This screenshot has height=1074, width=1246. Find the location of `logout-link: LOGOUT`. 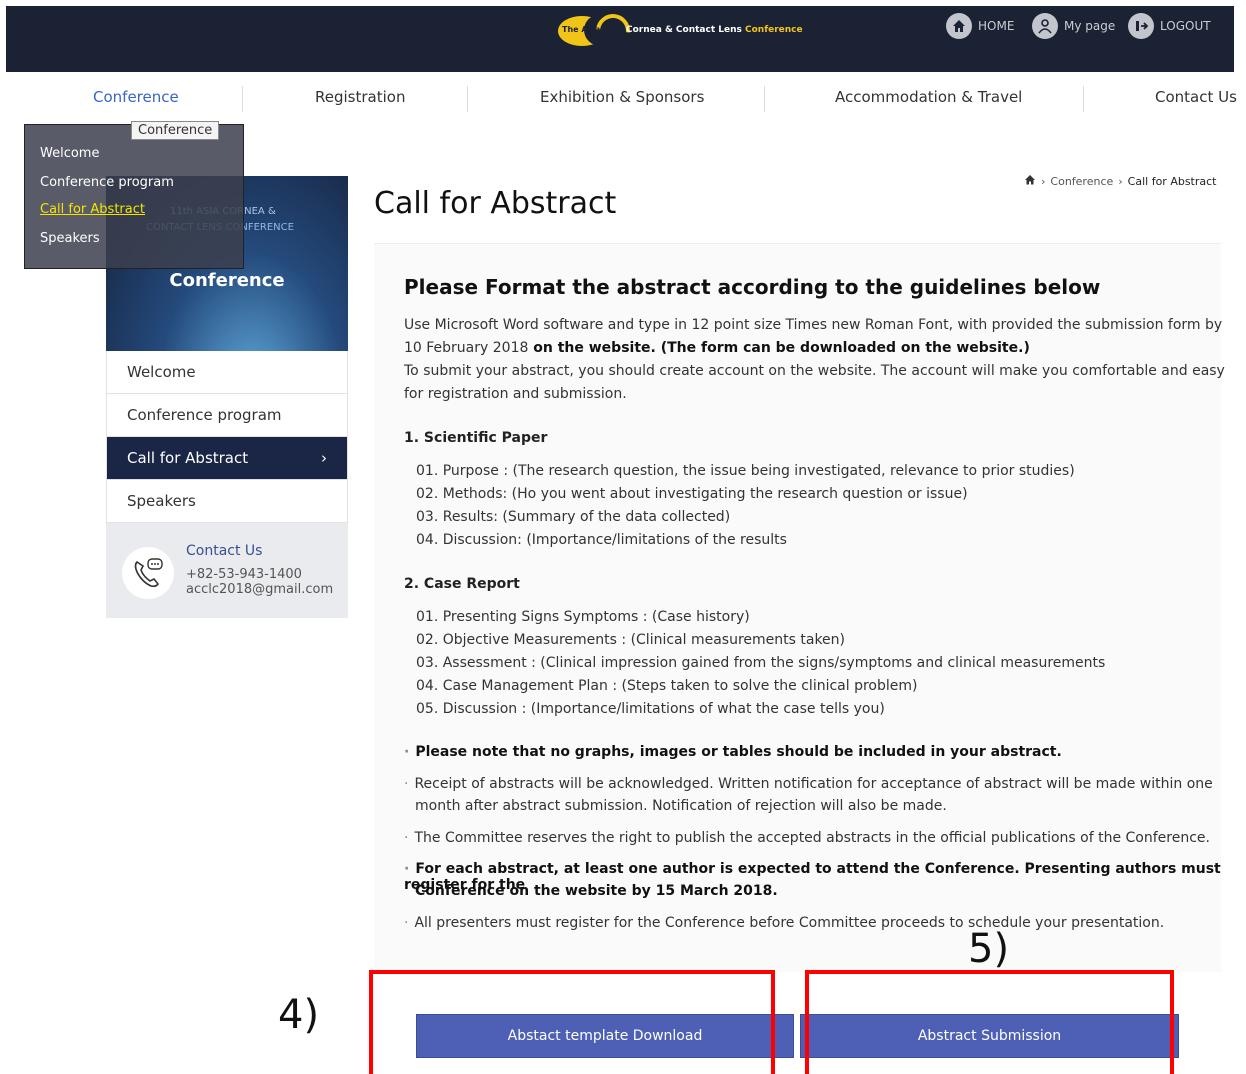

logout-link: LOGOUT is located at coordinates (1169, 26).